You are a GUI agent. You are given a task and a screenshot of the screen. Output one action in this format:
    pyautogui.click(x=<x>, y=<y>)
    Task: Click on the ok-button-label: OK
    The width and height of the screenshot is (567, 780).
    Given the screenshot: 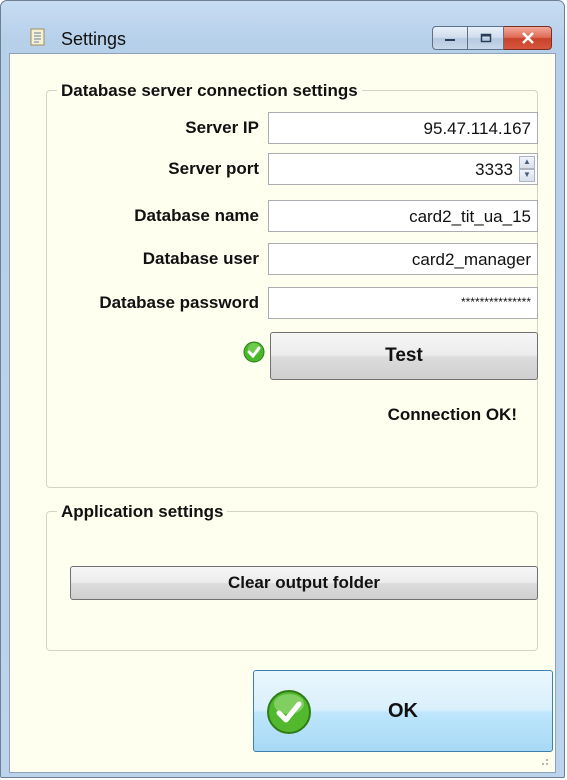 What is the action you would take?
    pyautogui.click(x=403, y=710)
    